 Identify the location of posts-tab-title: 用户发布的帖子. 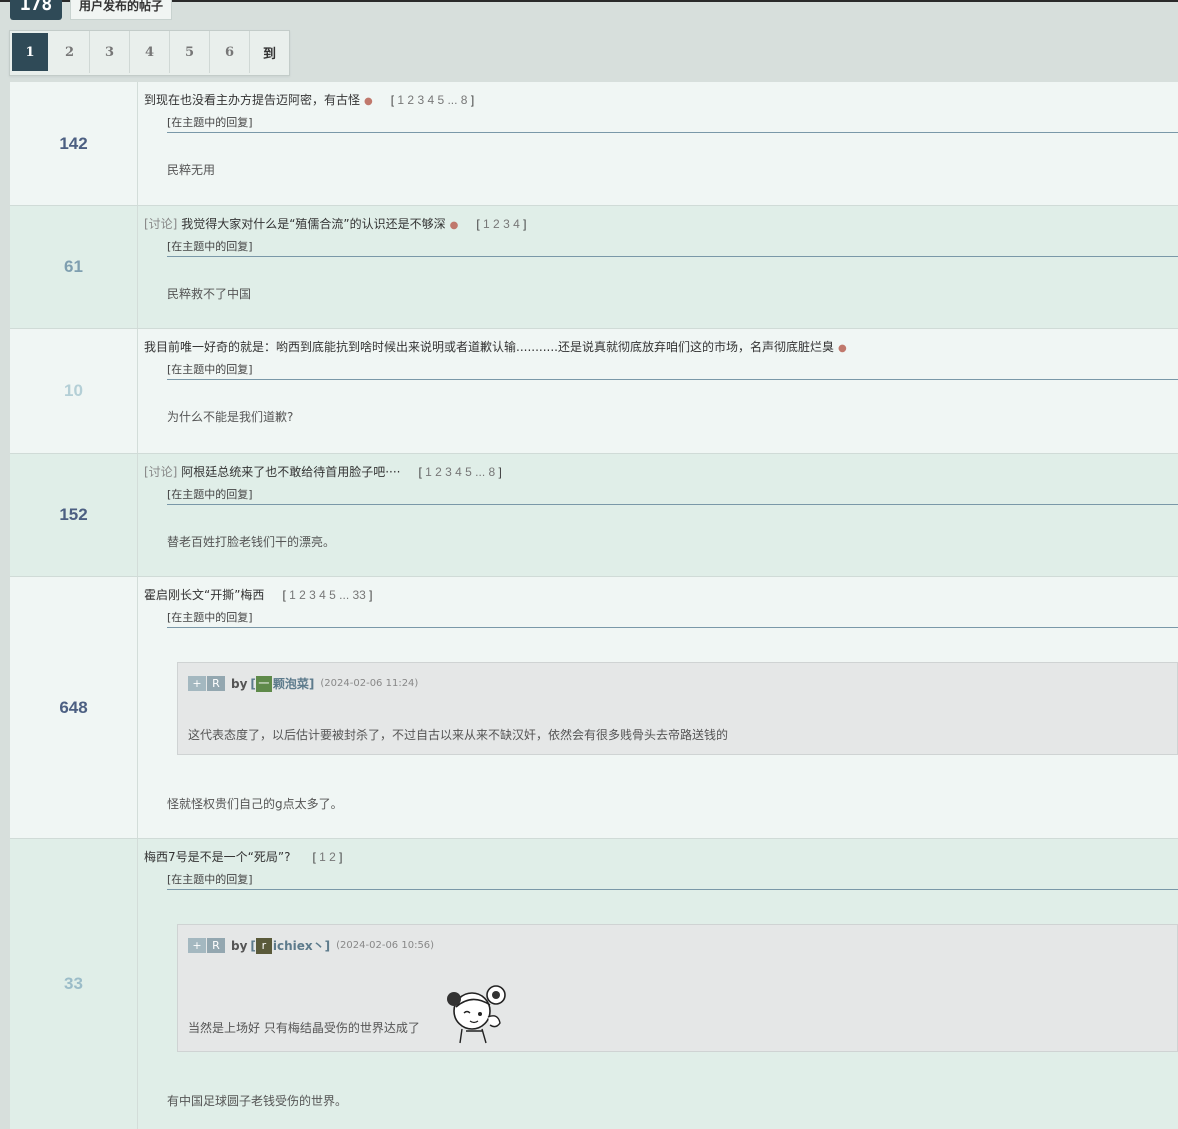
(121, 10).